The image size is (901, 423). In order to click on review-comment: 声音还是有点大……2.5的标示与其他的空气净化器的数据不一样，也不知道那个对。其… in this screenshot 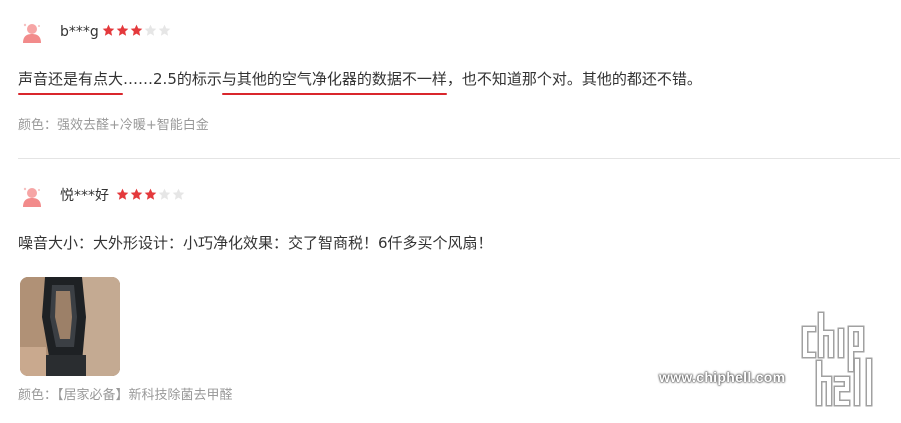, I will do `click(360, 82)`.